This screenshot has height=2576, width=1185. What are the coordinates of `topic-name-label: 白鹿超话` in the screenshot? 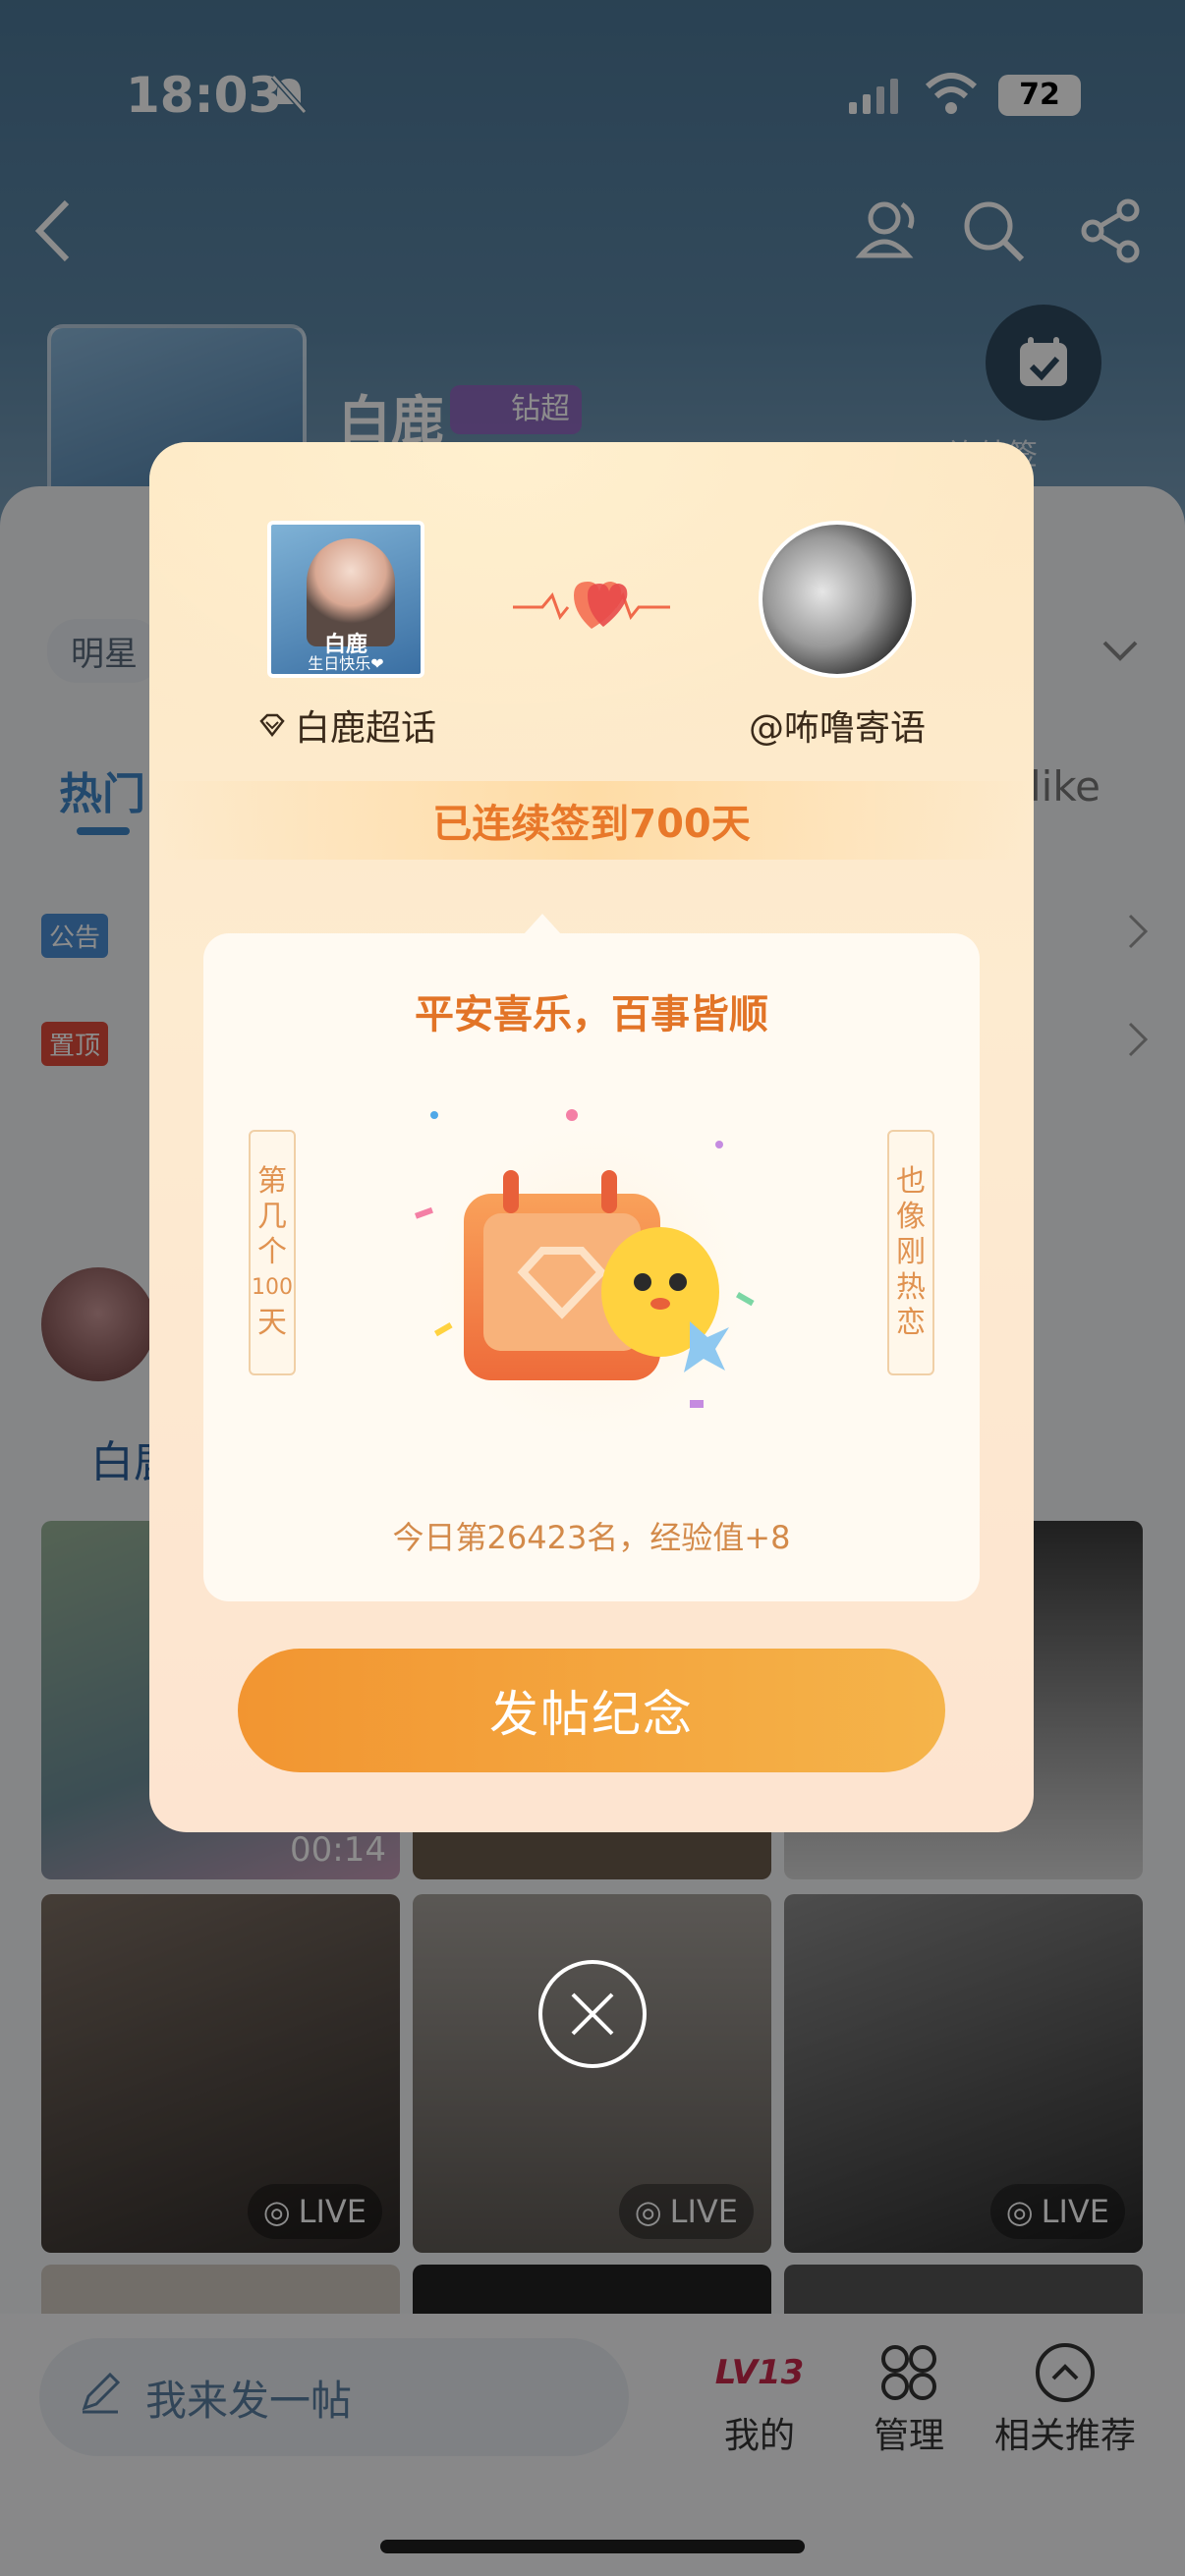 It's located at (347, 725).